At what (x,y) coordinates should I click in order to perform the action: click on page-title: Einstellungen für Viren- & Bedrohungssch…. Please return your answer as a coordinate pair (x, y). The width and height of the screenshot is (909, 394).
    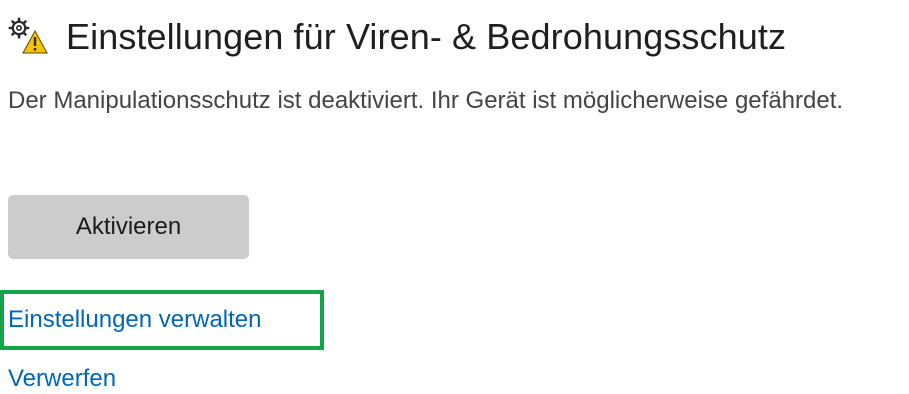
    Looking at the image, I should click on (426, 36).